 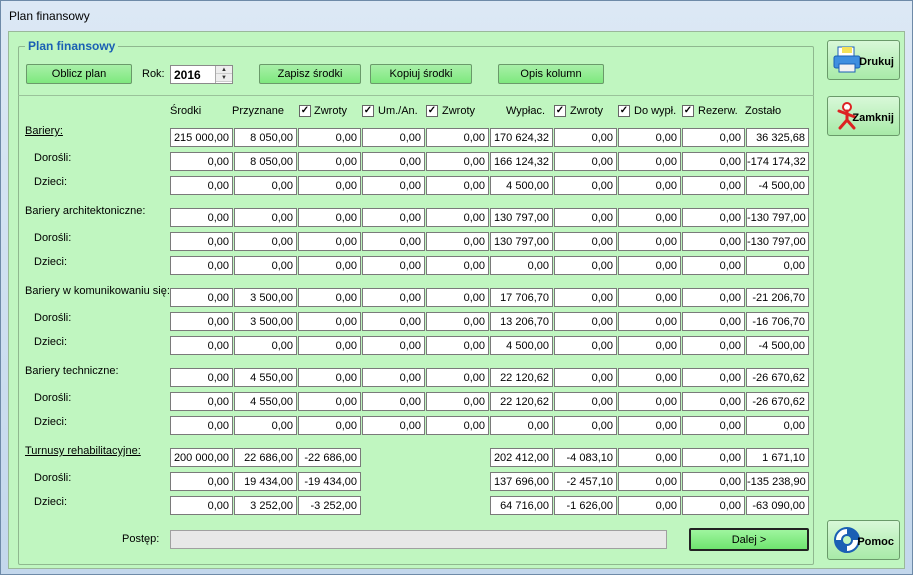 I want to click on opis-kolumn-button: Opis kolumn, so click(x=551, y=74).